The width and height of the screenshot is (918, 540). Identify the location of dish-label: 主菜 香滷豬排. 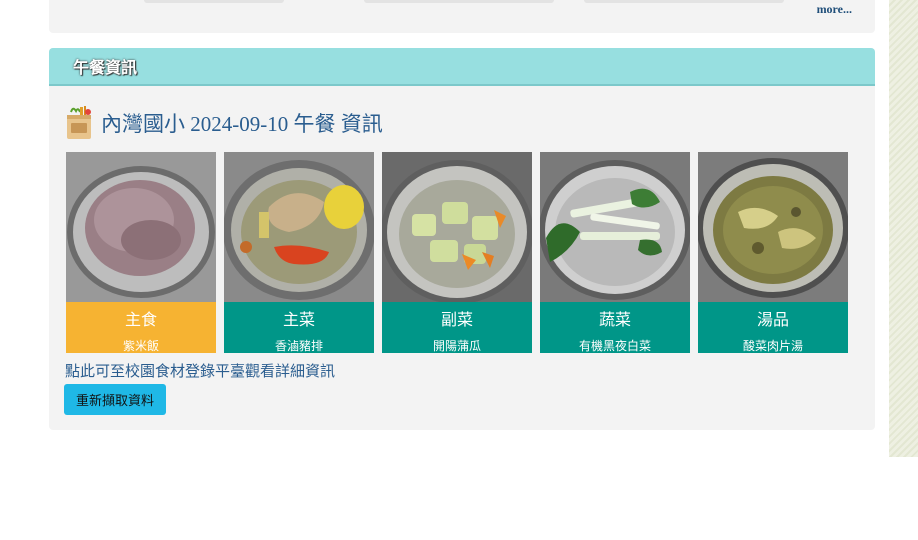
(299, 327).